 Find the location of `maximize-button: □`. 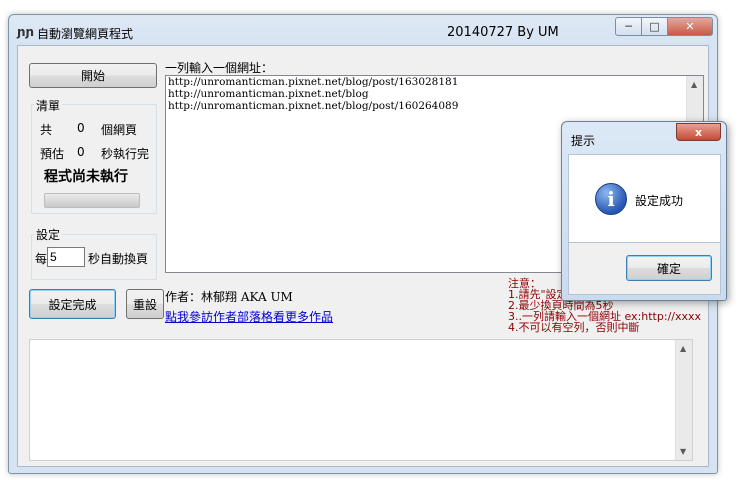

maximize-button: □ is located at coordinates (655, 26).